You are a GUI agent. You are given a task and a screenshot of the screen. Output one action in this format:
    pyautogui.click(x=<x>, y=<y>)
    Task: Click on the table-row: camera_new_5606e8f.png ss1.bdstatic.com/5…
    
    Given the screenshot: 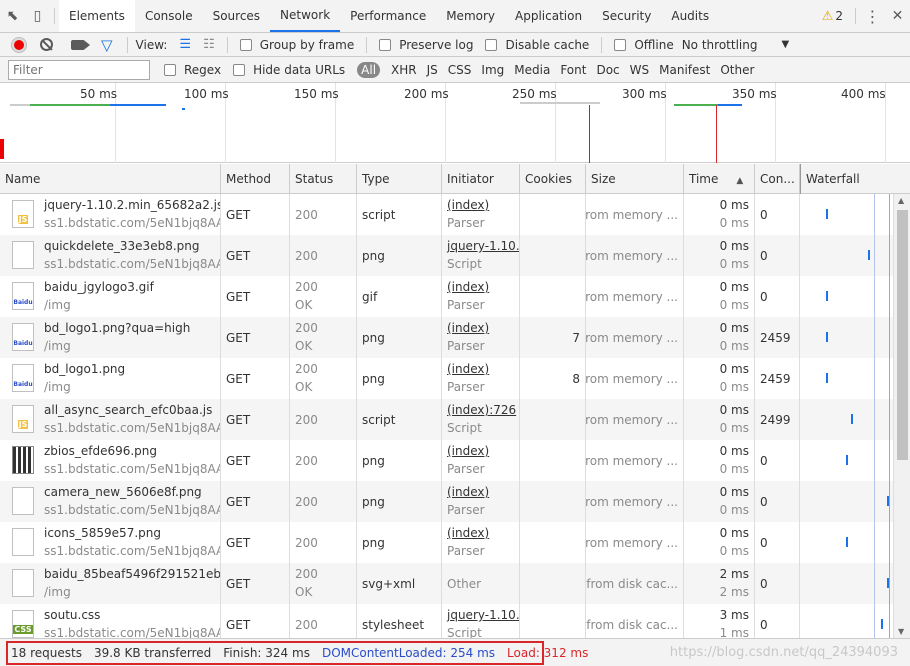 What is the action you would take?
    pyautogui.click(x=446, y=501)
    